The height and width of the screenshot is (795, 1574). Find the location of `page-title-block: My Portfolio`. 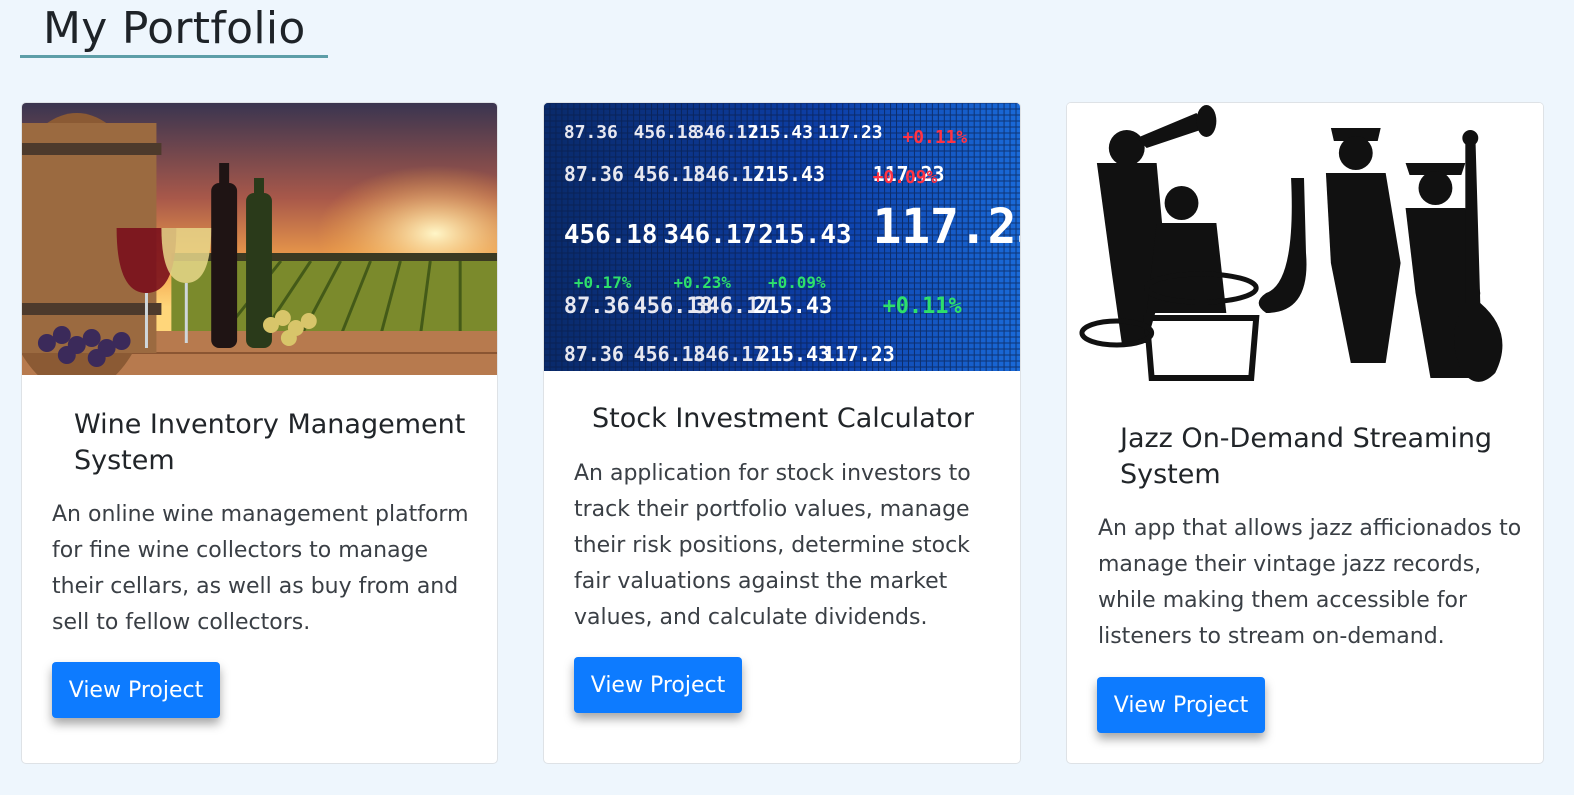

page-title-block: My Portfolio is located at coordinates (174, 29).